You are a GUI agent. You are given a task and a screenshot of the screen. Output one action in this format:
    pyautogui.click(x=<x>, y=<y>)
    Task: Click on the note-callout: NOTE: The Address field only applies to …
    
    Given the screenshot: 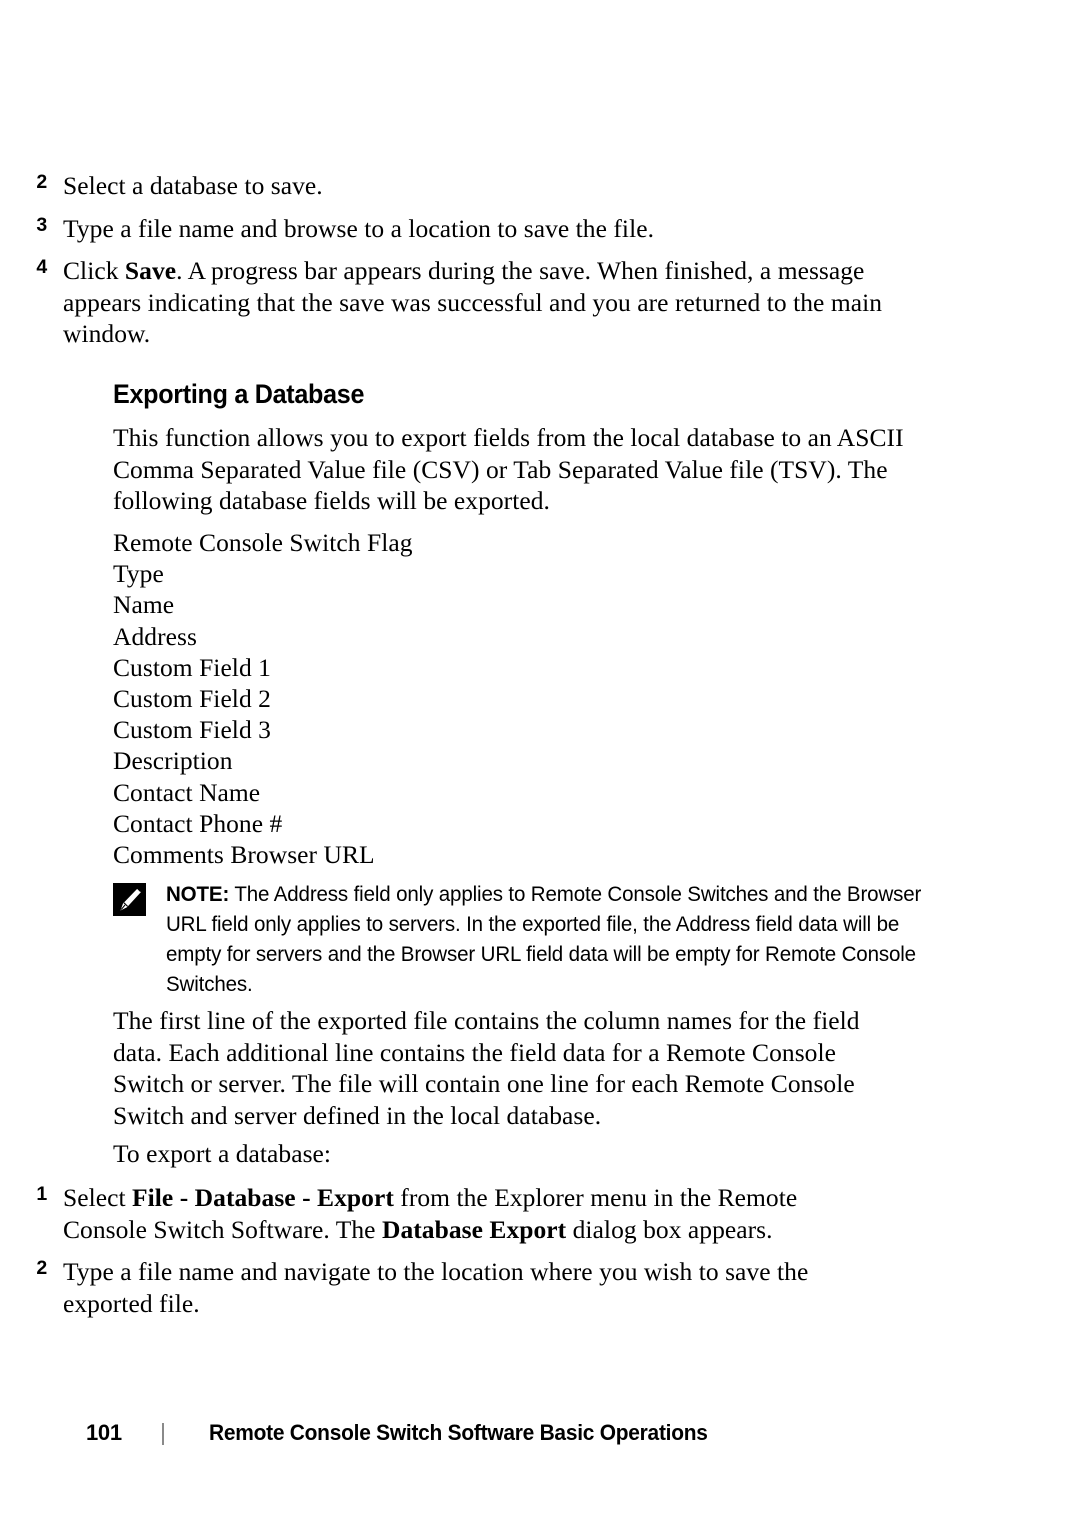 What is the action you would take?
    pyautogui.click(x=534, y=939)
    